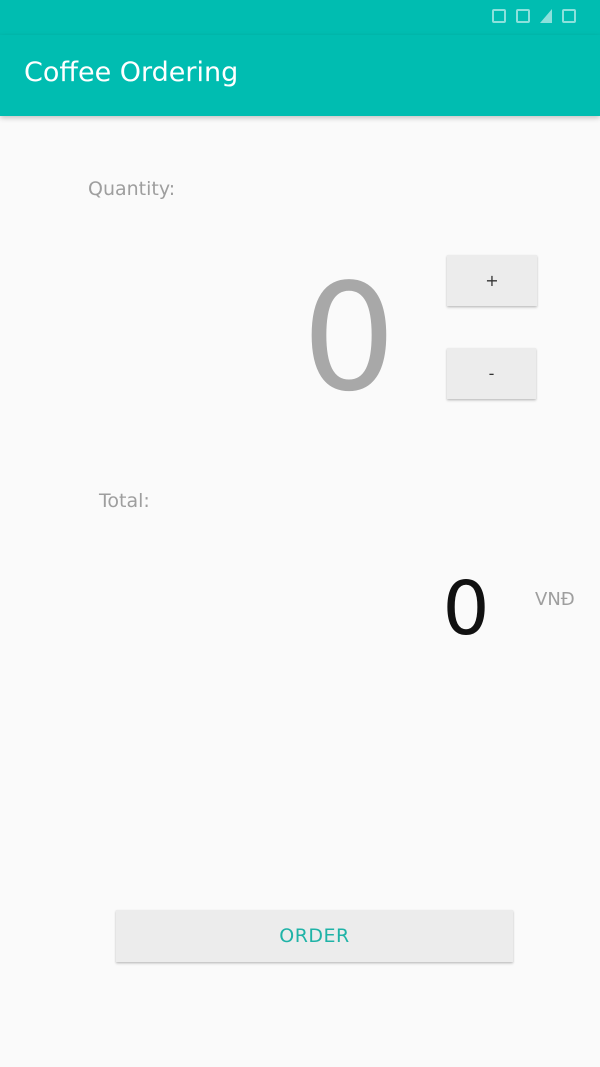 The width and height of the screenshot is (600, 1067). Describe the element at coordinates (491, 373) in the screenshot. I see `decrement-button: -` at that location.